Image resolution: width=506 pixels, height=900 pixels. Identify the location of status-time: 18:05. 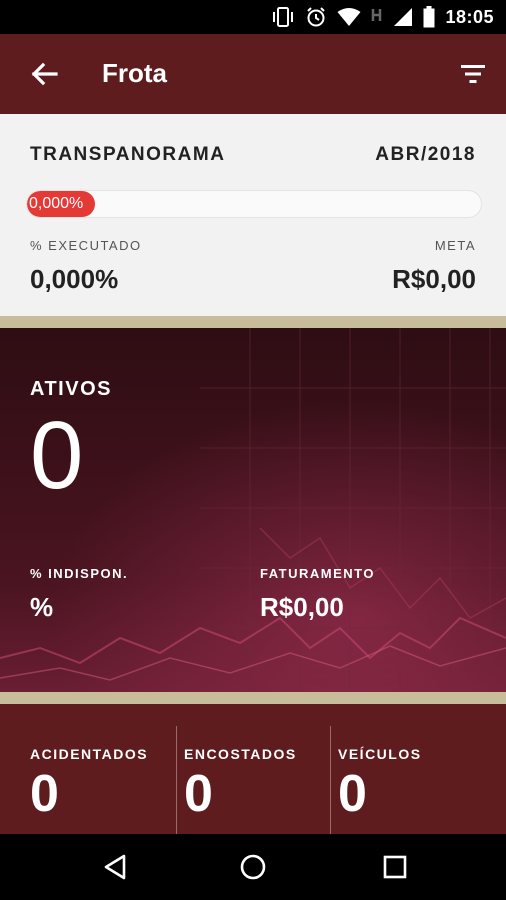
(469, 16).